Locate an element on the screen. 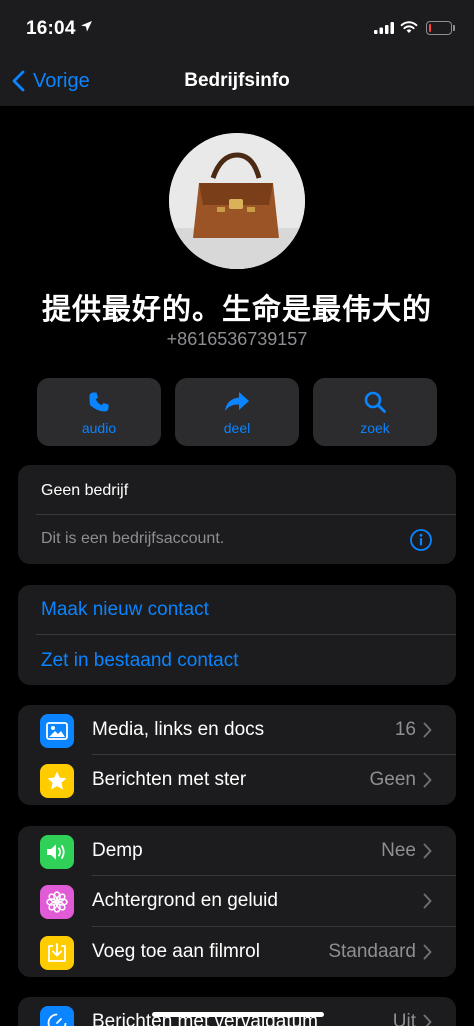 The height and width of the screenshot is (1026, 474). phone-number: +8616536739157 is located at coordinates (237, 339).